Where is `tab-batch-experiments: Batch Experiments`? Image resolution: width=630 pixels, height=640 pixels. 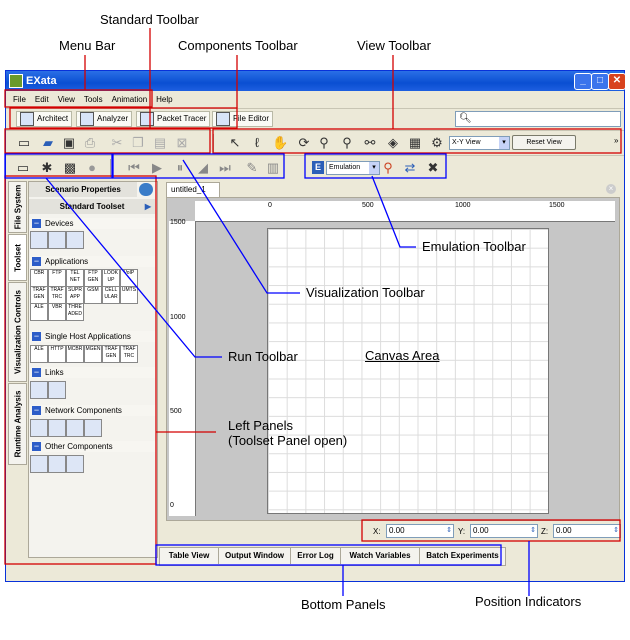
tab-batch-experiments: Batch Experiments is located at coordinates (462, 556).